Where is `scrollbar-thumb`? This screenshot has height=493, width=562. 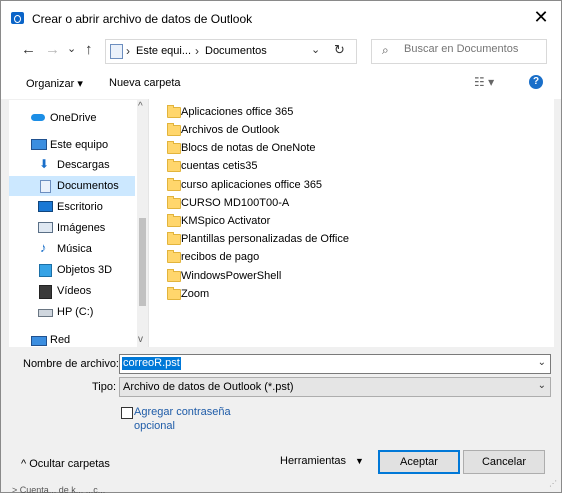 scrollbar-thumb is located at coordinates (142, 262).